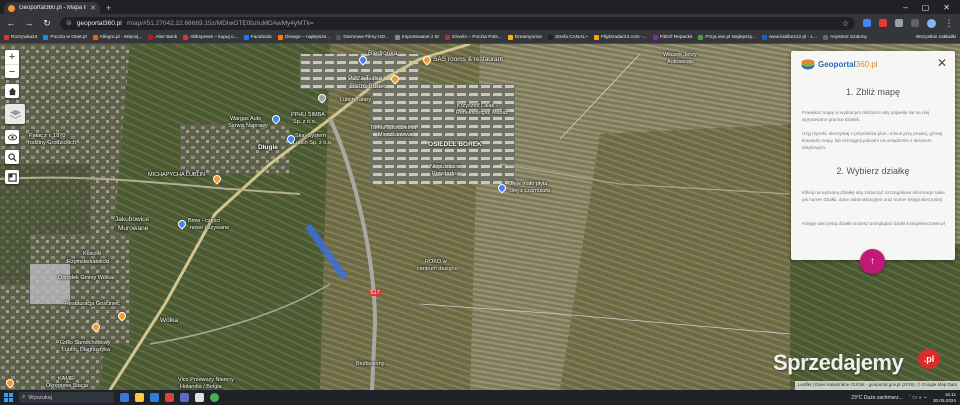  What do you see at coordinates (676, 37) in the screenshot?
I see `bookmark-label: FitGirl Repacks` at bounding box center [676, 37].